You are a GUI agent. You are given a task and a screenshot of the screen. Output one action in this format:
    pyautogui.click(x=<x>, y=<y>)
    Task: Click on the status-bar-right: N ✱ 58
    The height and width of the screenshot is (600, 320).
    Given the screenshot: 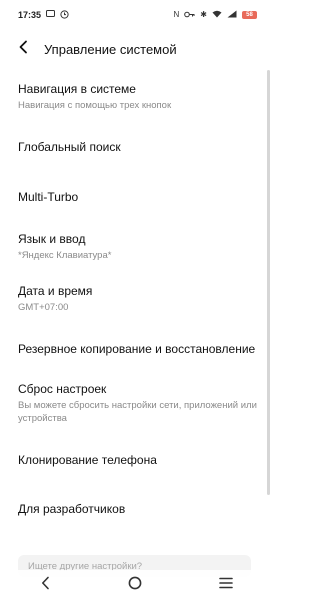 What is the action you would take?
    pyautogui.click(x=215, y=15)
    